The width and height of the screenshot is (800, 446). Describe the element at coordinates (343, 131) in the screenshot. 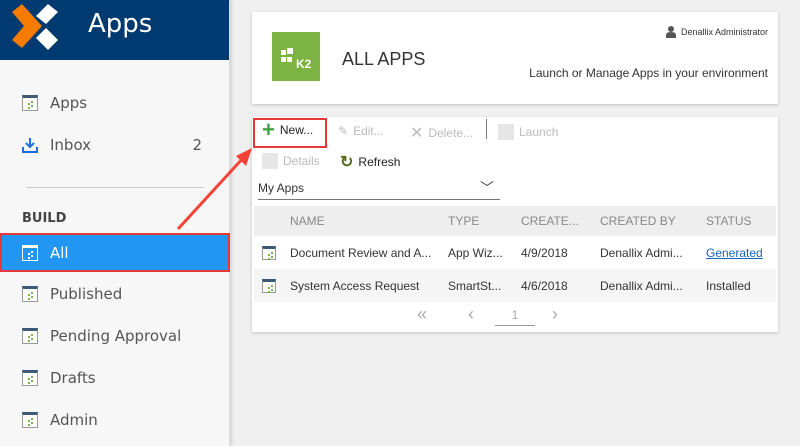

I see `pencil-icon: ✎` at that location.